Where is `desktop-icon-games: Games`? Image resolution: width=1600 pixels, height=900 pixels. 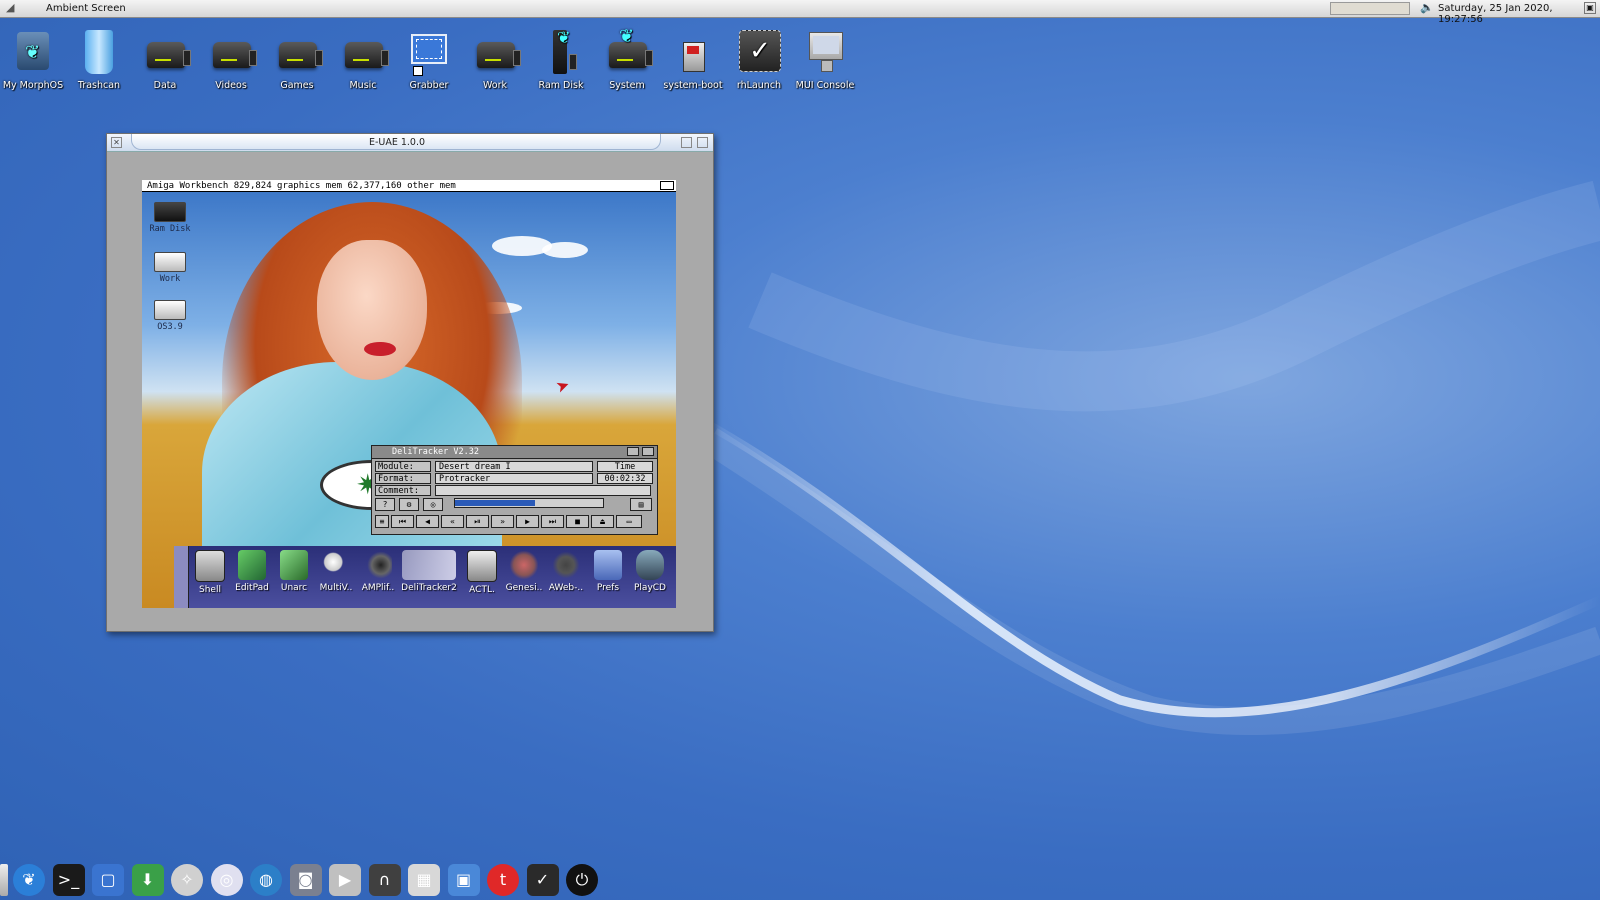
desktop-icon-games: Games is located at coordinates (297, 59).